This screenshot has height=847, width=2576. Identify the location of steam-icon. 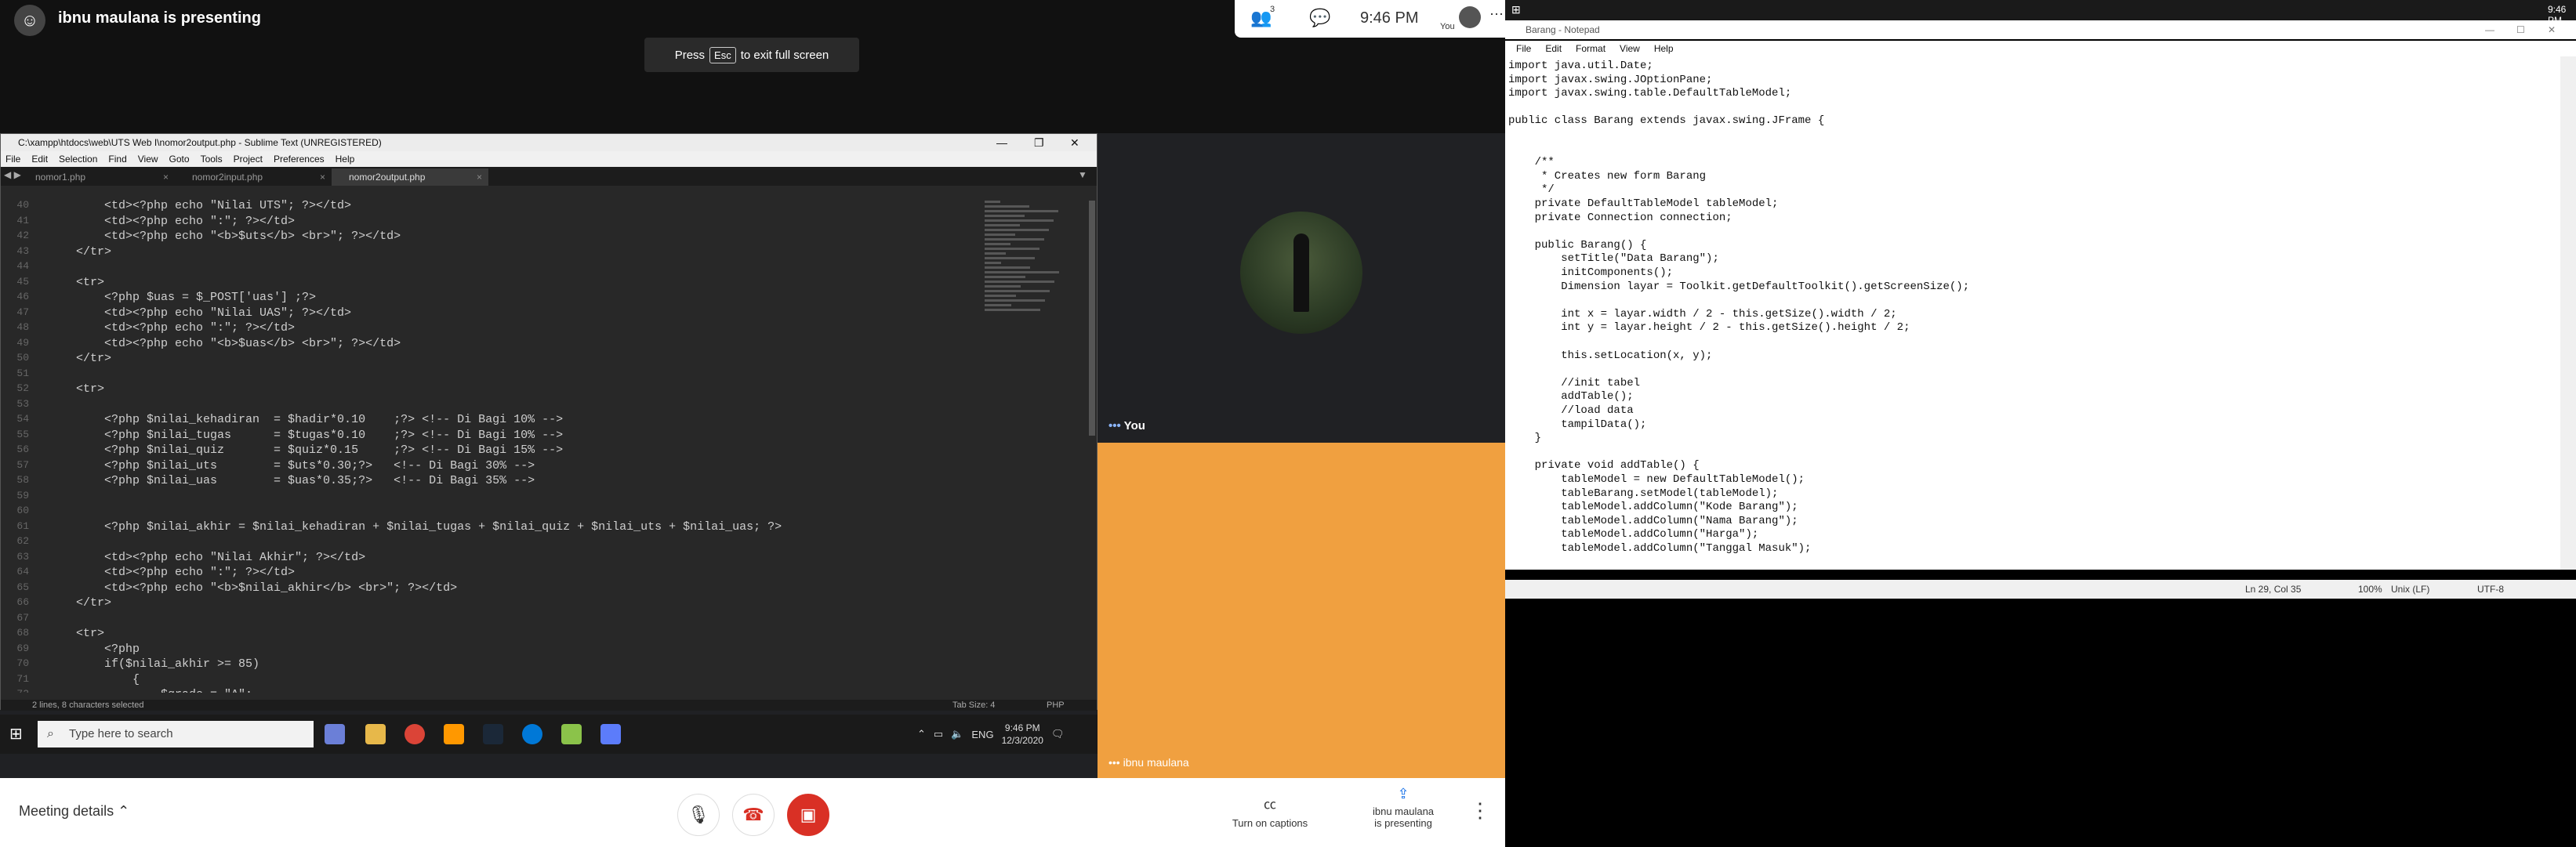
(493, 734).